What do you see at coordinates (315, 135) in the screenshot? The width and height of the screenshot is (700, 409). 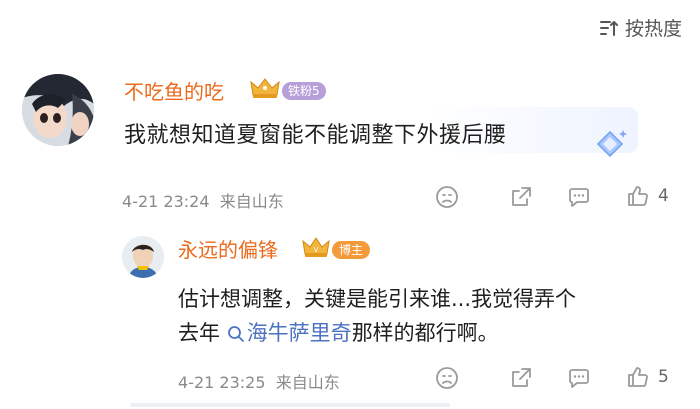 I see `comment-text: 我就想知道夏窗能不能调整下外援后腰` at bounding box center [315, 135].